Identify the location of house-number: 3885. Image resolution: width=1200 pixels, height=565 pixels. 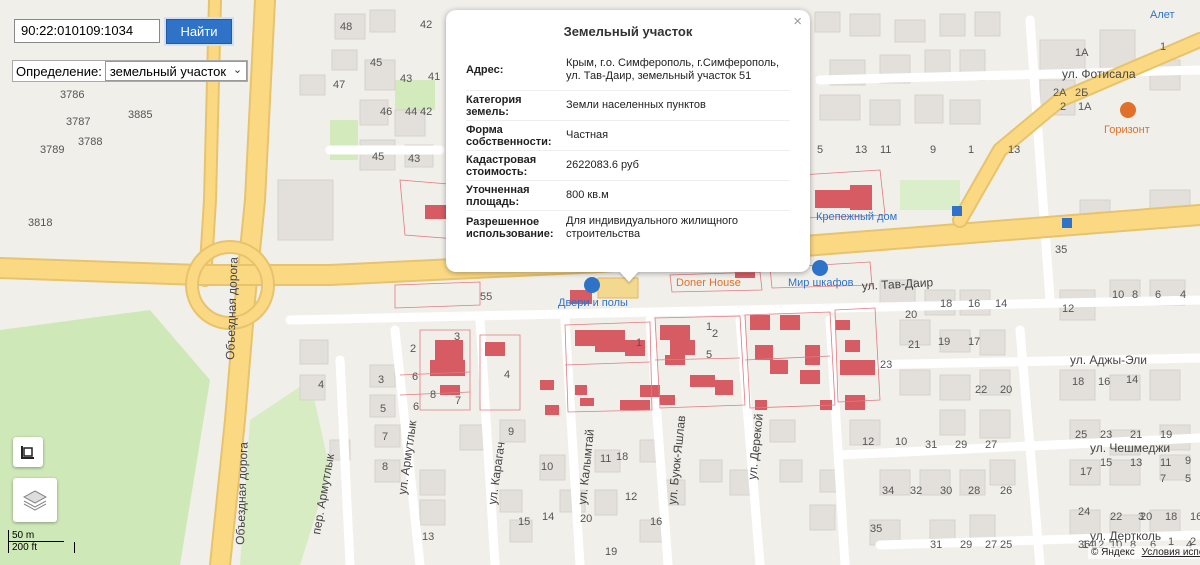
(140, 115).